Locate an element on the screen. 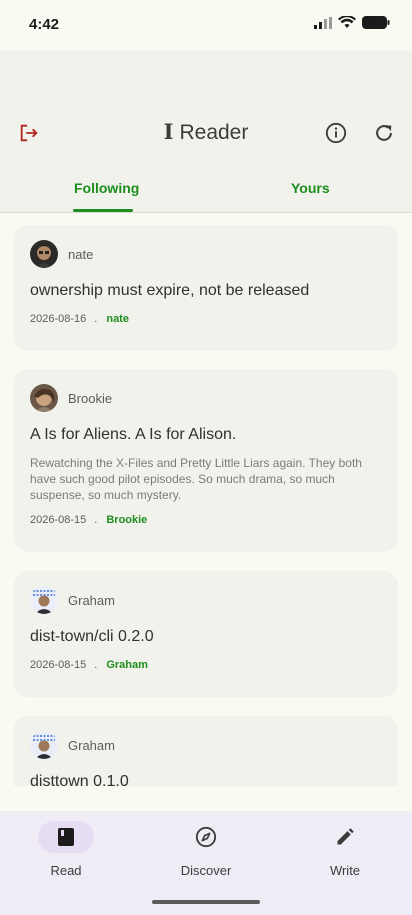  tab-bar: Following Yours is located at coordinates (206, 191).